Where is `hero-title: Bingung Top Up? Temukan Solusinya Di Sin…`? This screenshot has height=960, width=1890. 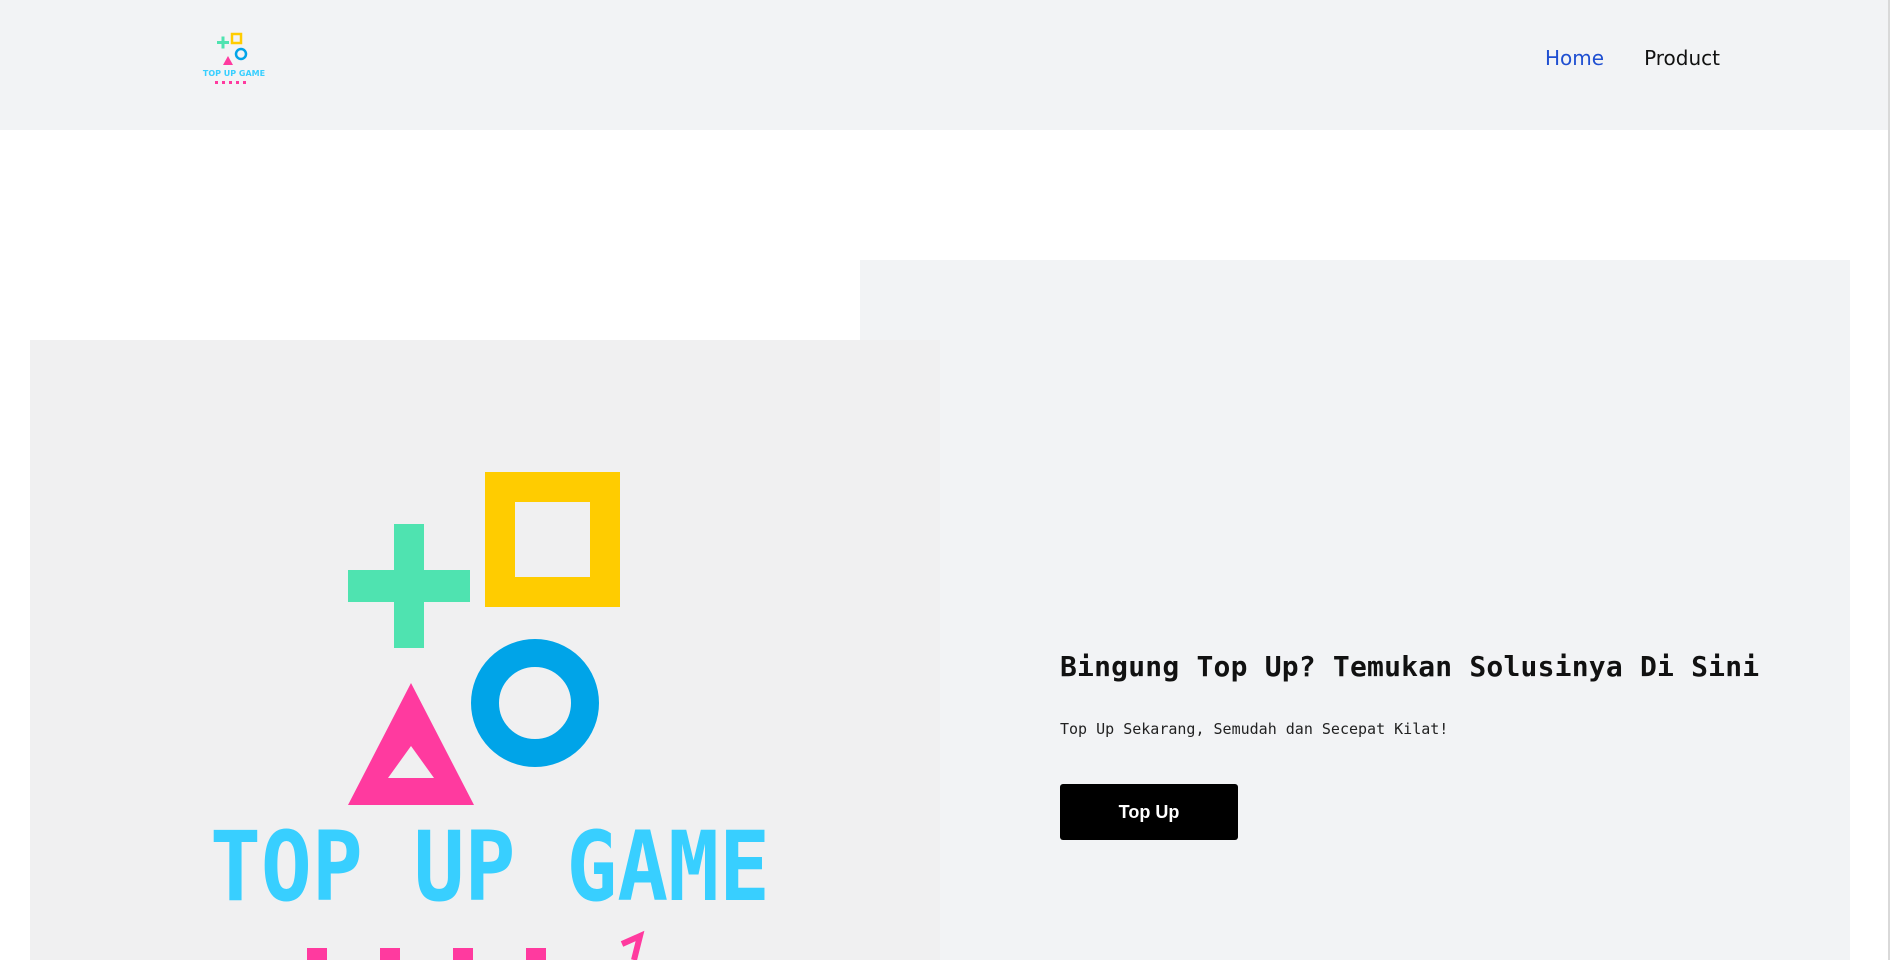
hero-title: Bingung Top Up? Temukan Solusinya Di Sin… is located at coordinates (1410, 666).